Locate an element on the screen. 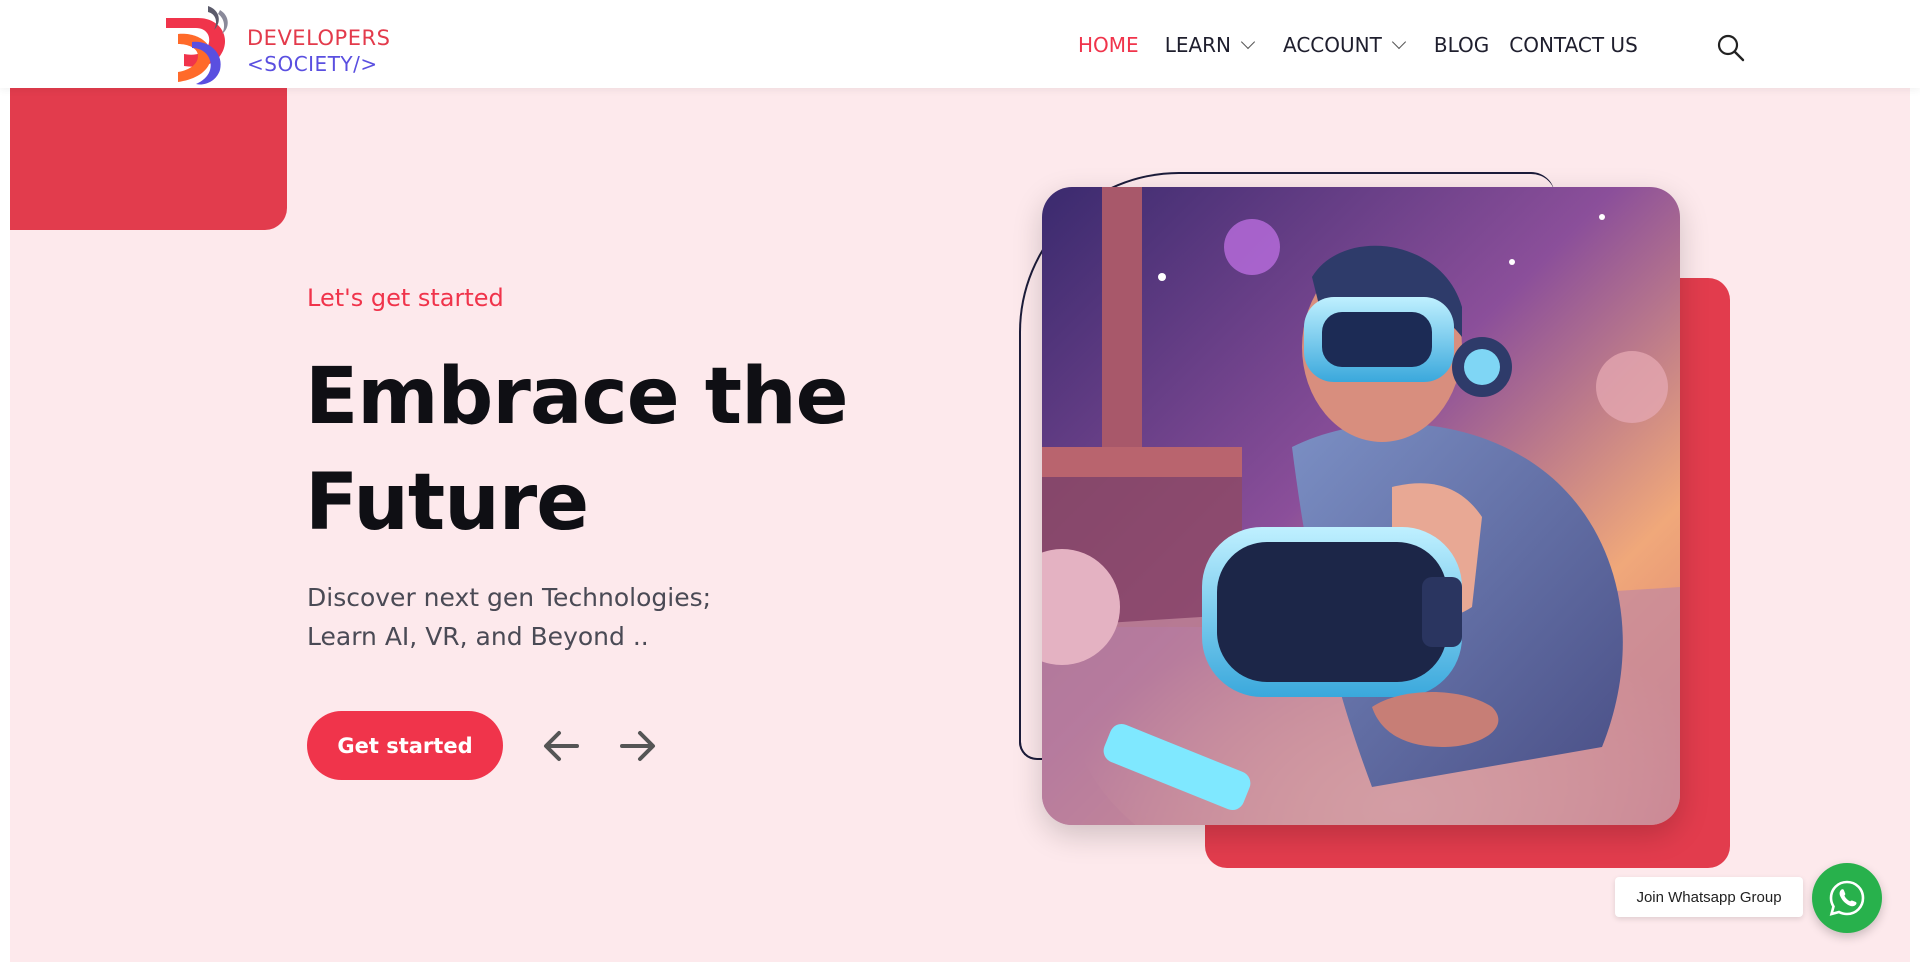  main-nav: HOME LEARN ACCOUNT BLOG CONTACT US is located at coordinates (1358, 45).